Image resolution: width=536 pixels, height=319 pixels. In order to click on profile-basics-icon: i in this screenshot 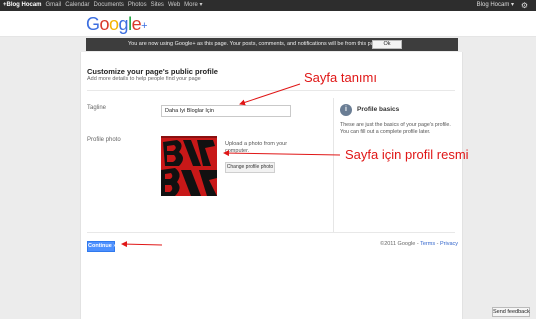, I will do `click(346, 110)`.